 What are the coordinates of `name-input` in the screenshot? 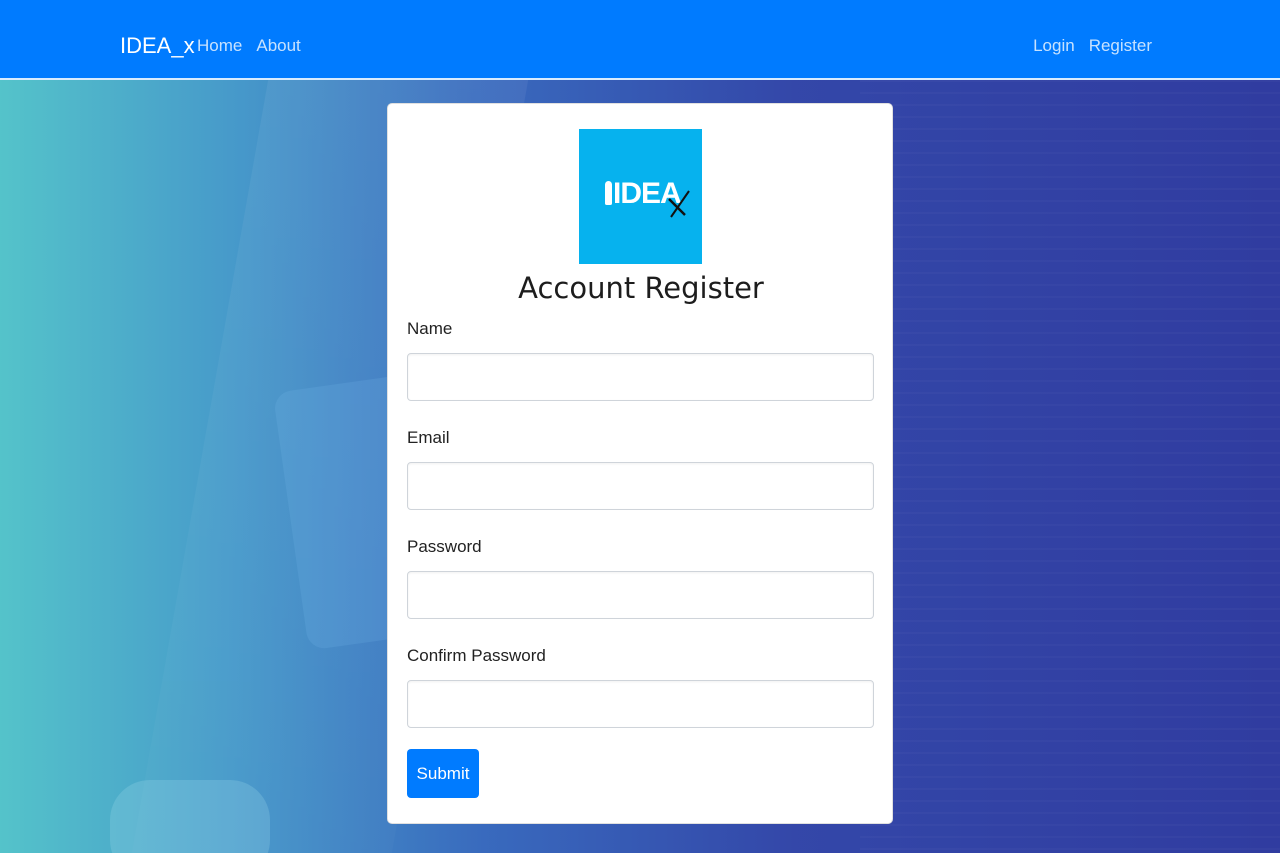 It's located at (640, 377).